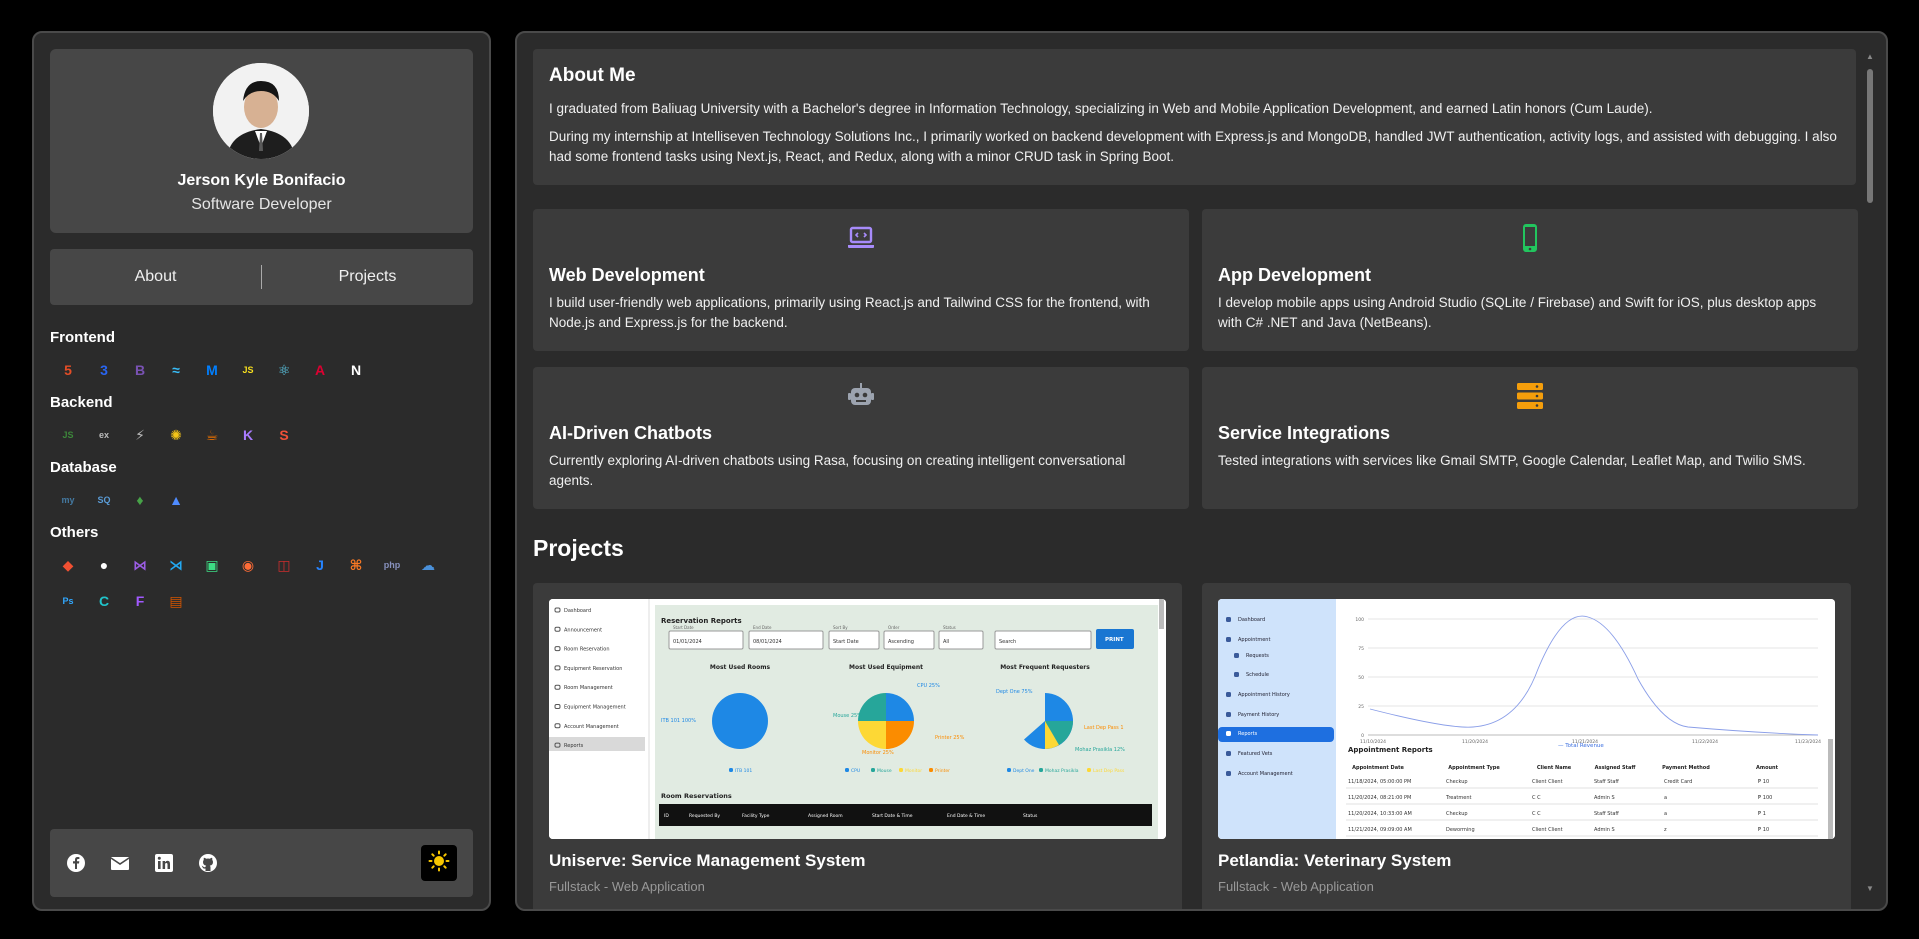 This screenshot has height=939, width=1919. I want to click on uniserve-chart-label: Mohaz Prasikla 12%, so click(1100, 750).